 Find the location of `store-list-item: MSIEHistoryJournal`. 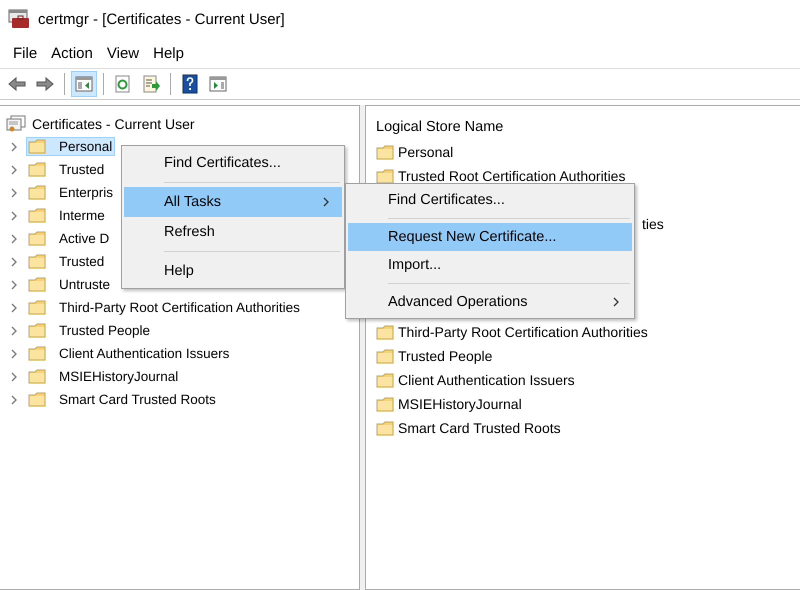

store-list-item: MSIEHistoryJournal is located at coordinates (588, 404).